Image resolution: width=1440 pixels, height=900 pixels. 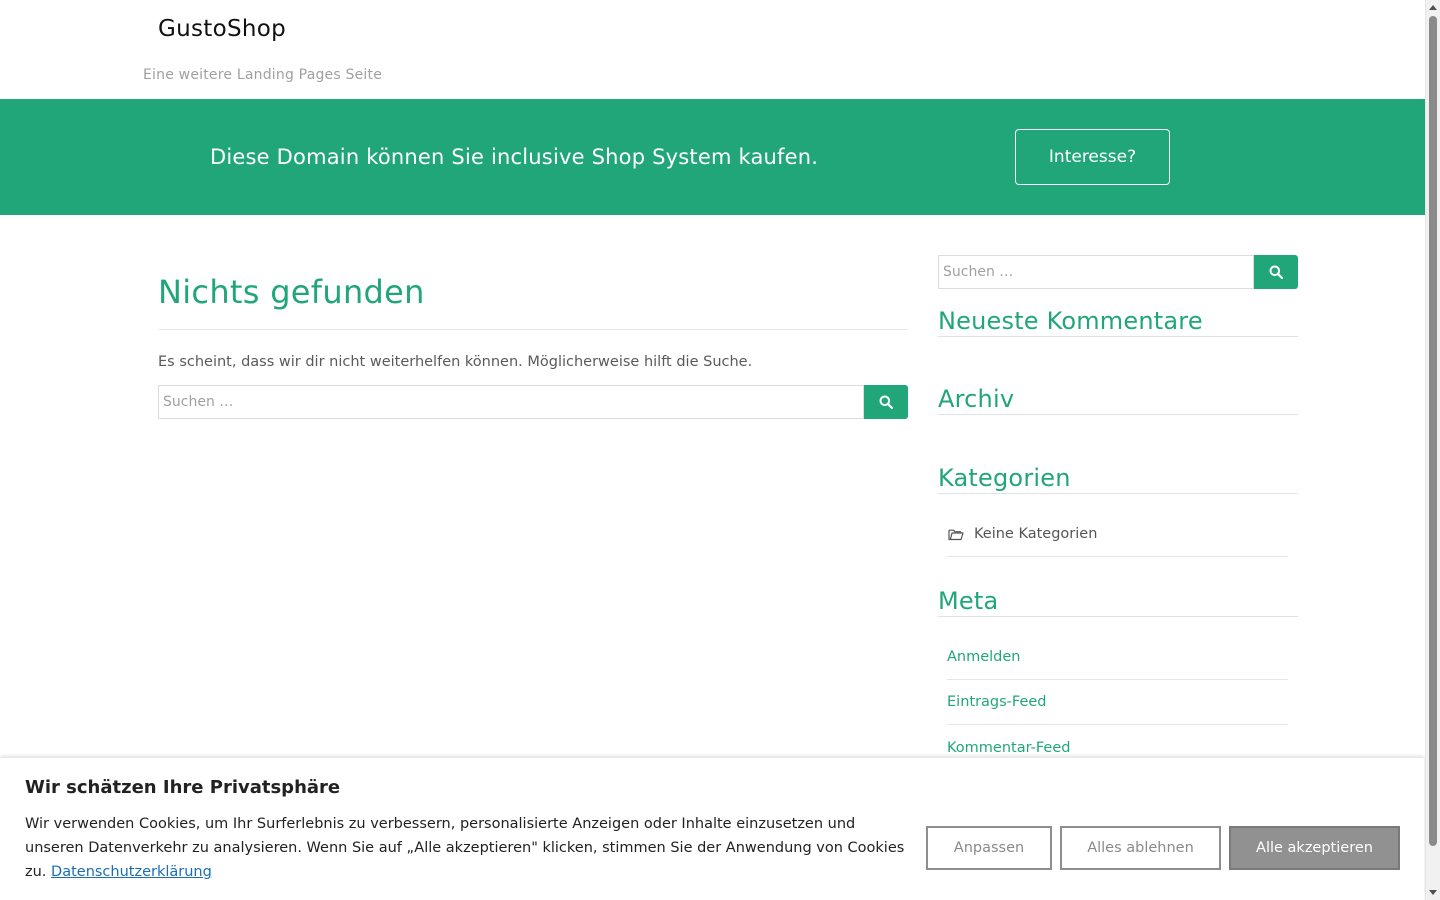 I want to click on scrollbar-thumb, so click(x=1433, y=431).